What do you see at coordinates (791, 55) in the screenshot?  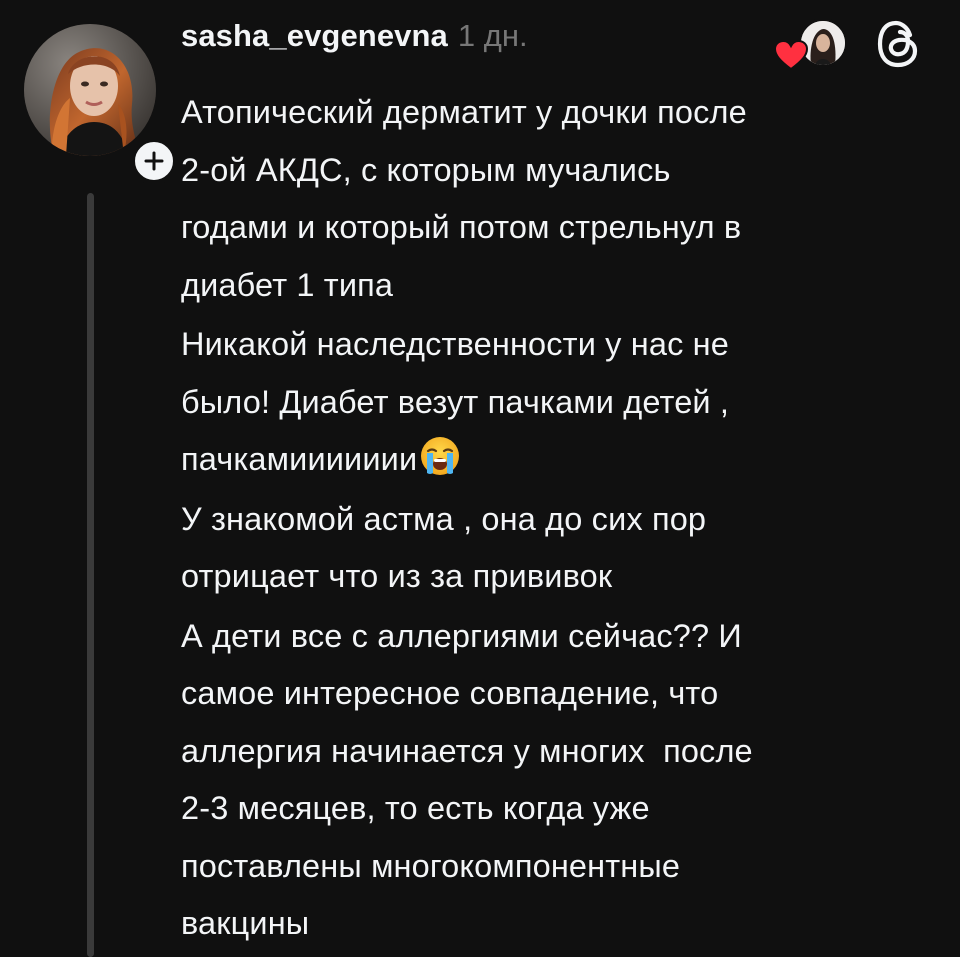 I see `heart-icon` at bounding box center [791, 55].